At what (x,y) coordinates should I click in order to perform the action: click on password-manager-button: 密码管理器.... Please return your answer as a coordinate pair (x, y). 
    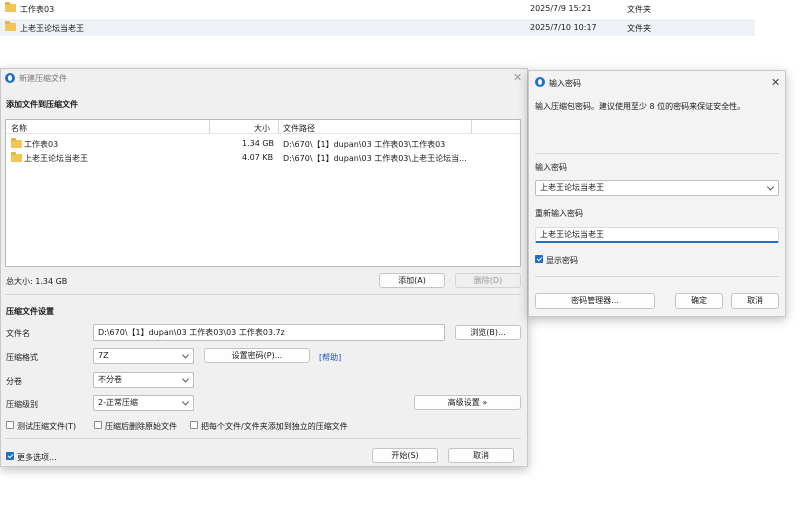
    Looking at the image, I should click on (595, 301).